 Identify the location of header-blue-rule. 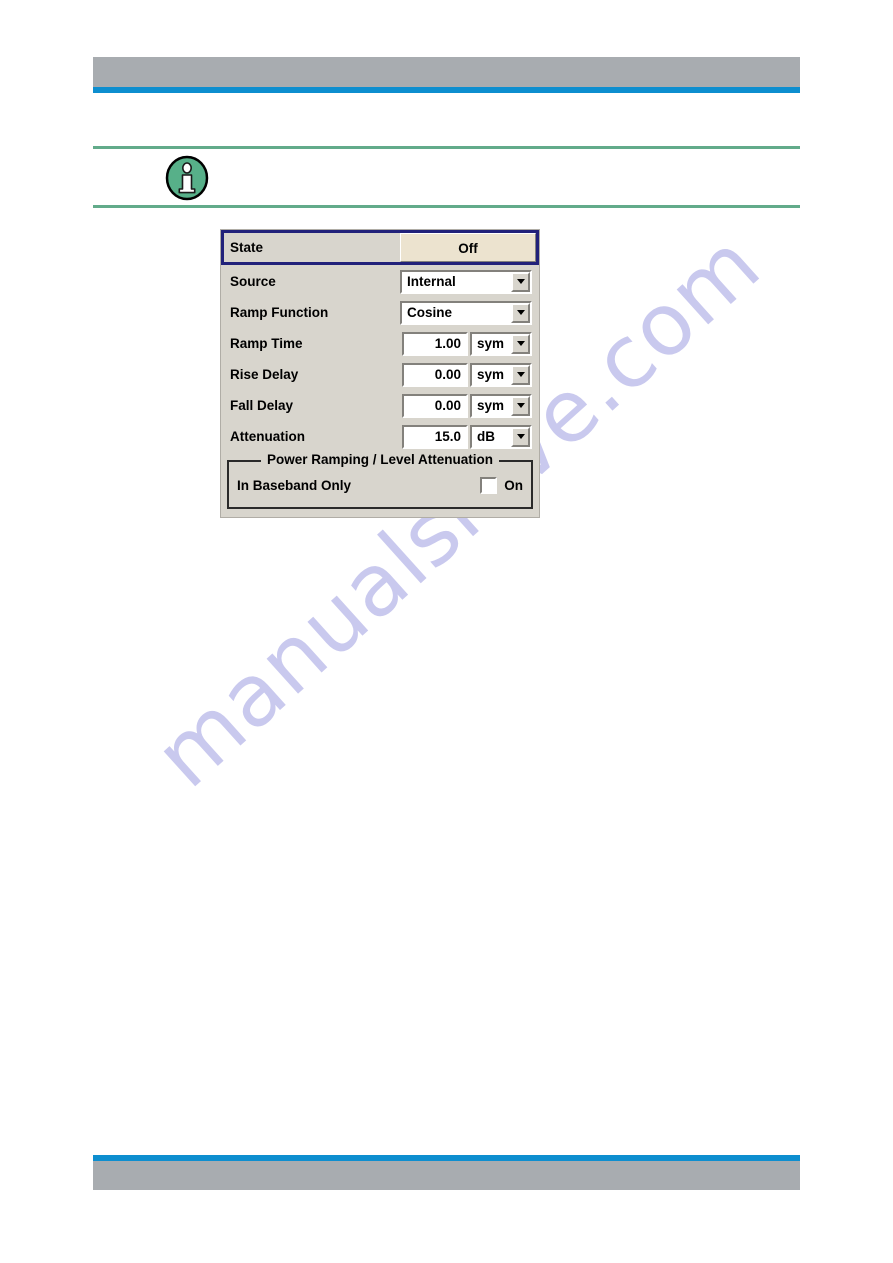
(446, 90).